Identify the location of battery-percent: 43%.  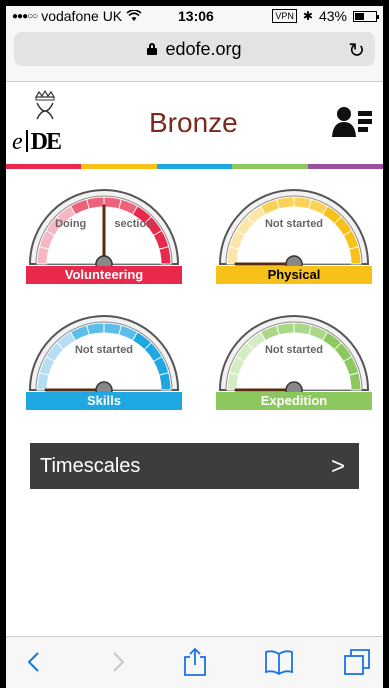
(332, 16).